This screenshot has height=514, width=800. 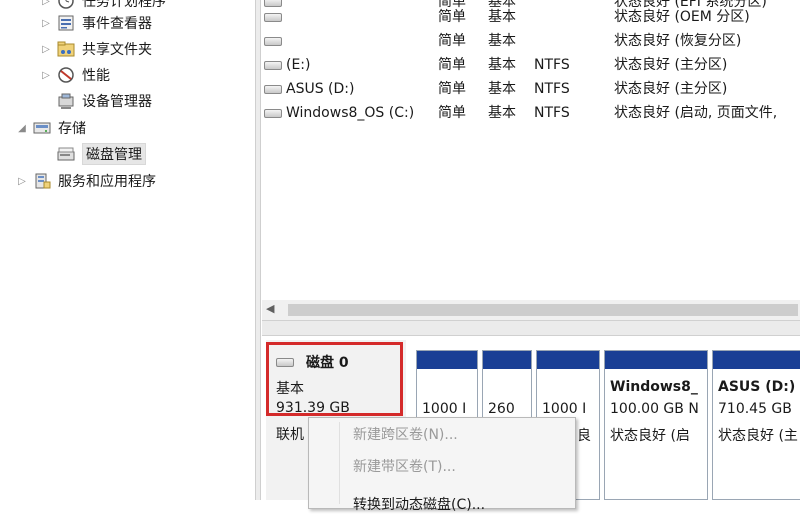 I want to click on volume-row: 简单 基本 状态良好 (OEM 分区), so click(x=531, y=17).